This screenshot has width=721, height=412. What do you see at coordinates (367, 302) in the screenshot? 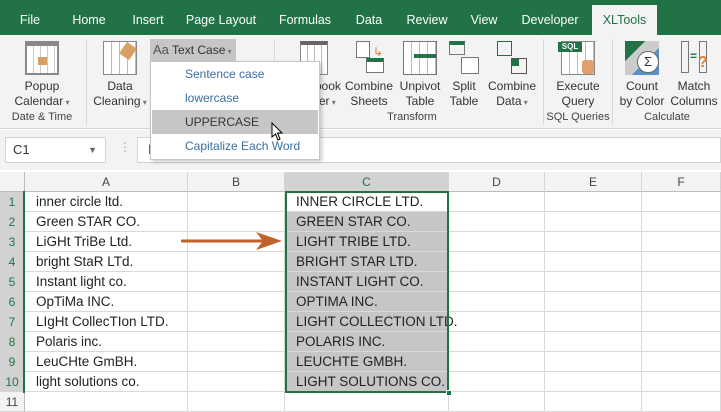
I see `cell-C6: OPTIMA INC.` at bounding box center [367, 302].